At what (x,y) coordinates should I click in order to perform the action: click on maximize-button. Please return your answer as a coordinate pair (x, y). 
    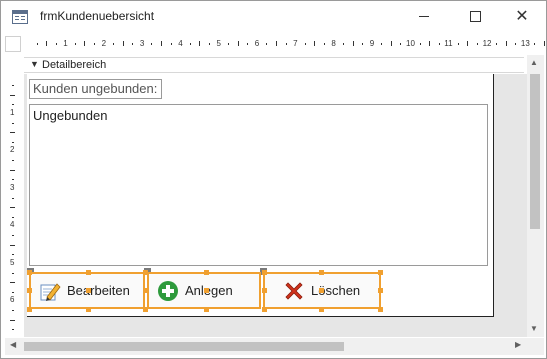
    Looking at the image, I should click on (475, 16).